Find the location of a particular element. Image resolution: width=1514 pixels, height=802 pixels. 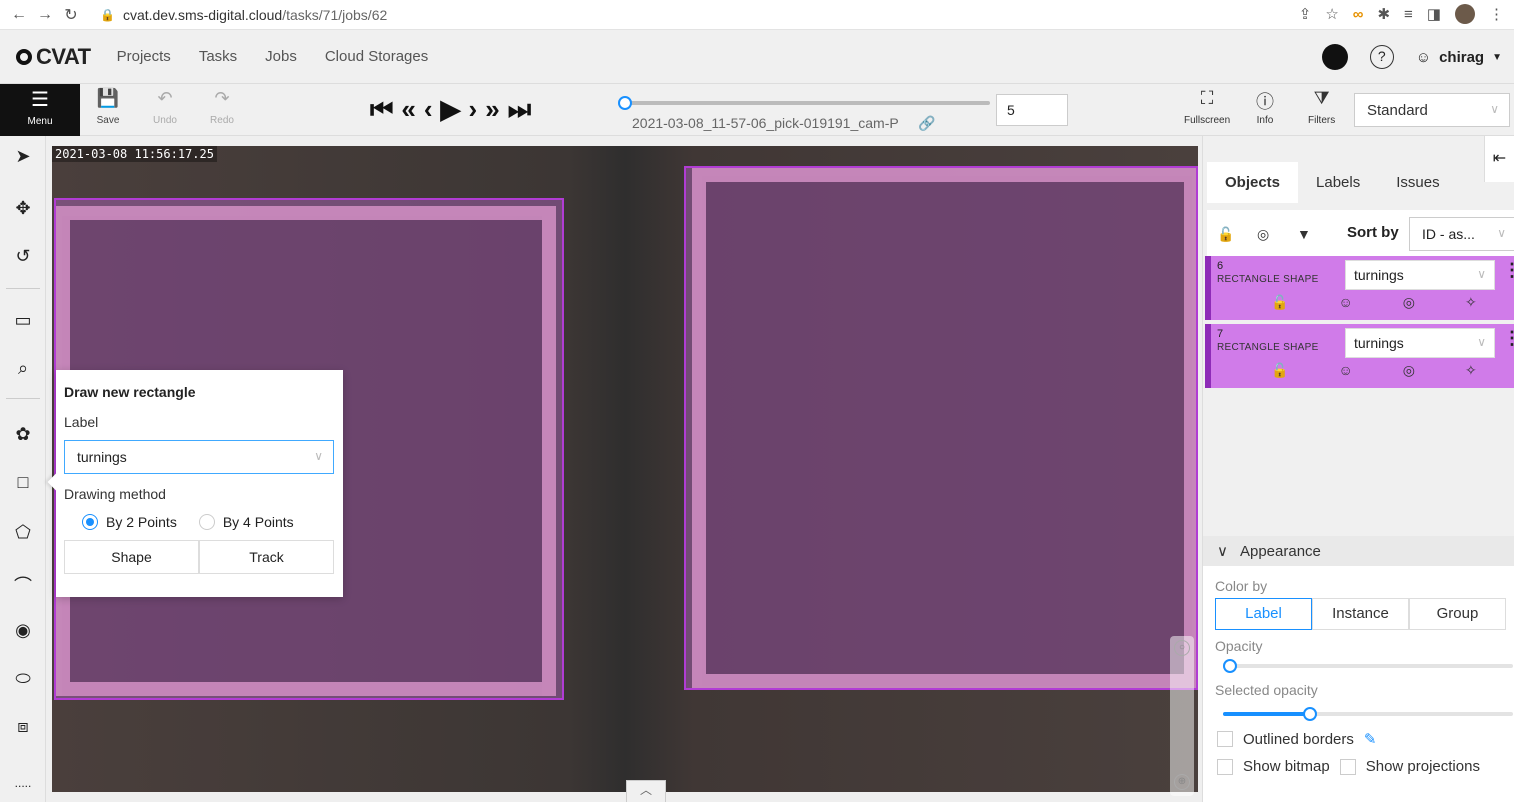

slider-handle is located at coordinates (625, 103).